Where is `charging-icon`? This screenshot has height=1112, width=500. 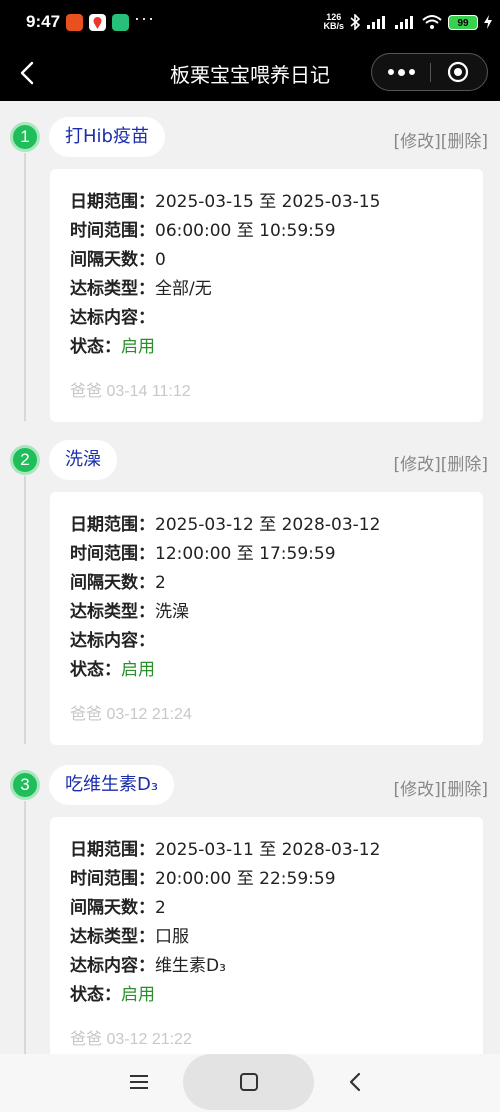 charging-icon is located at coordinates (488, 22).